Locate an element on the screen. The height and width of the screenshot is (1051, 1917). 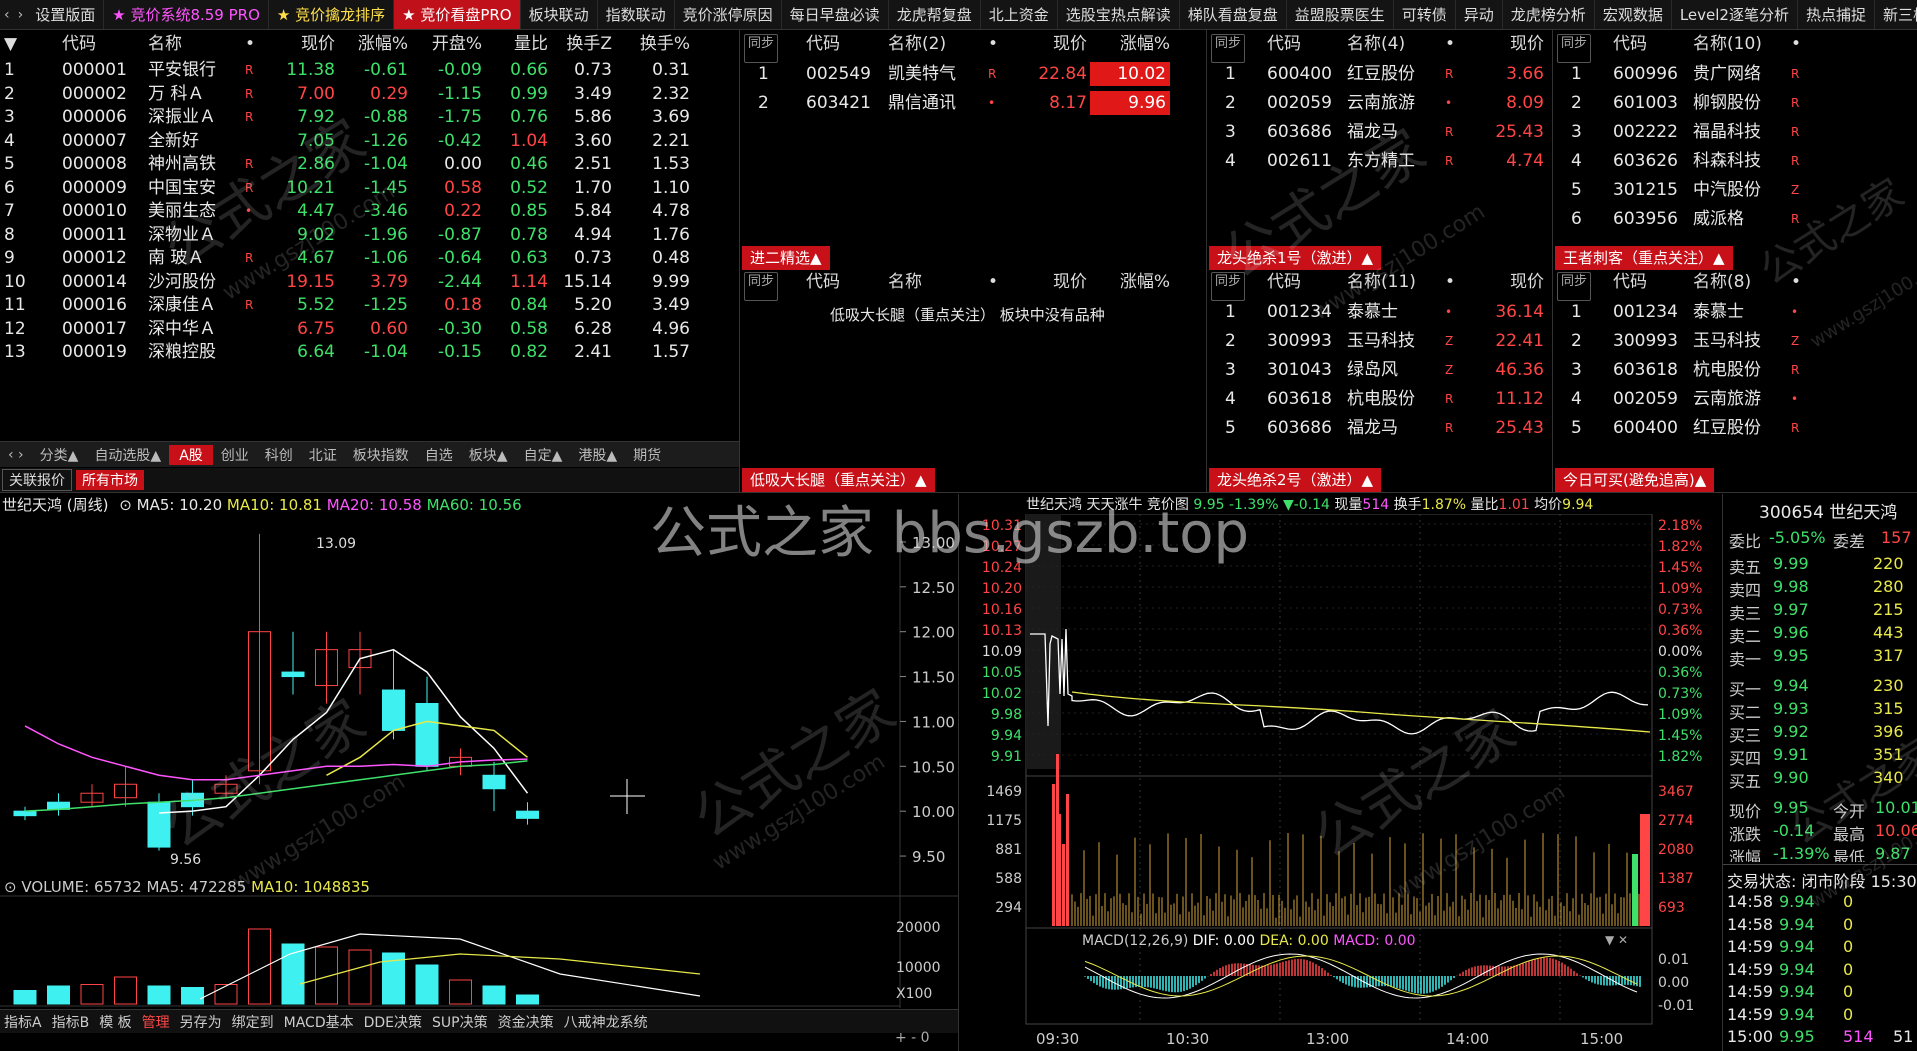
col-header-3: • is located at coordinates (252, 44).